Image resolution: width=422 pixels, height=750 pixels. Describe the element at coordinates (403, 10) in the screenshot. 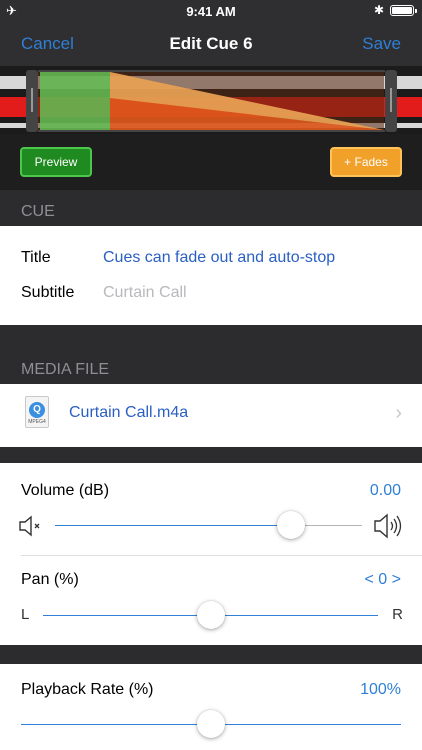

I see `battery-icon` at that location.